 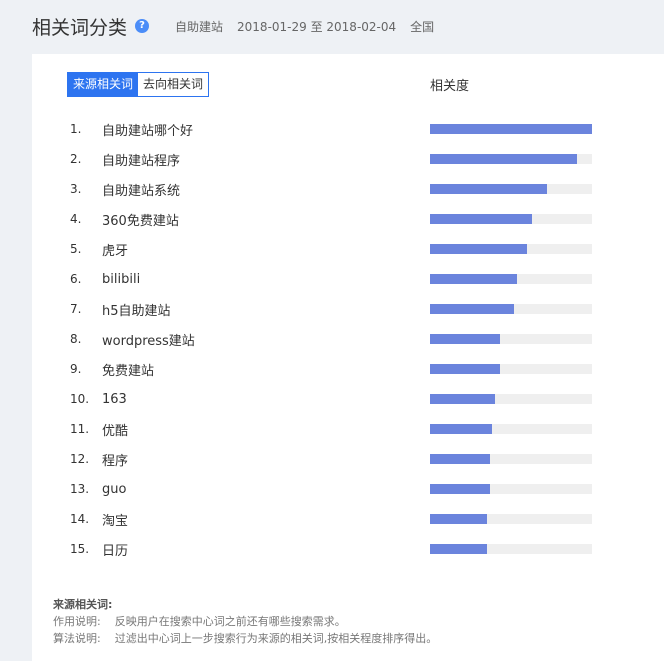 What do you see at coordinates (80, 399) in the screenshot?
I see `item-rank: 10.` at bounding box center [80, 399].